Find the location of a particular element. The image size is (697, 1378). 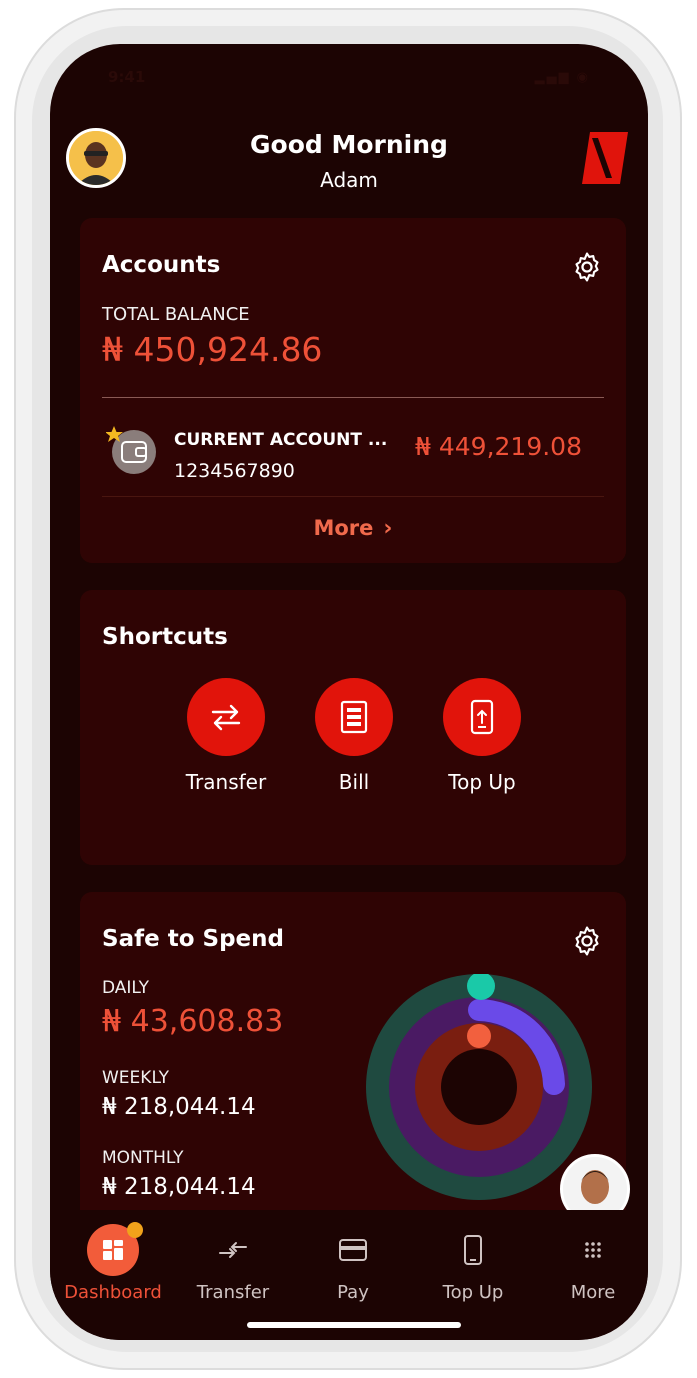

transfer-arrows-icon is located at coordinates (226, 717).